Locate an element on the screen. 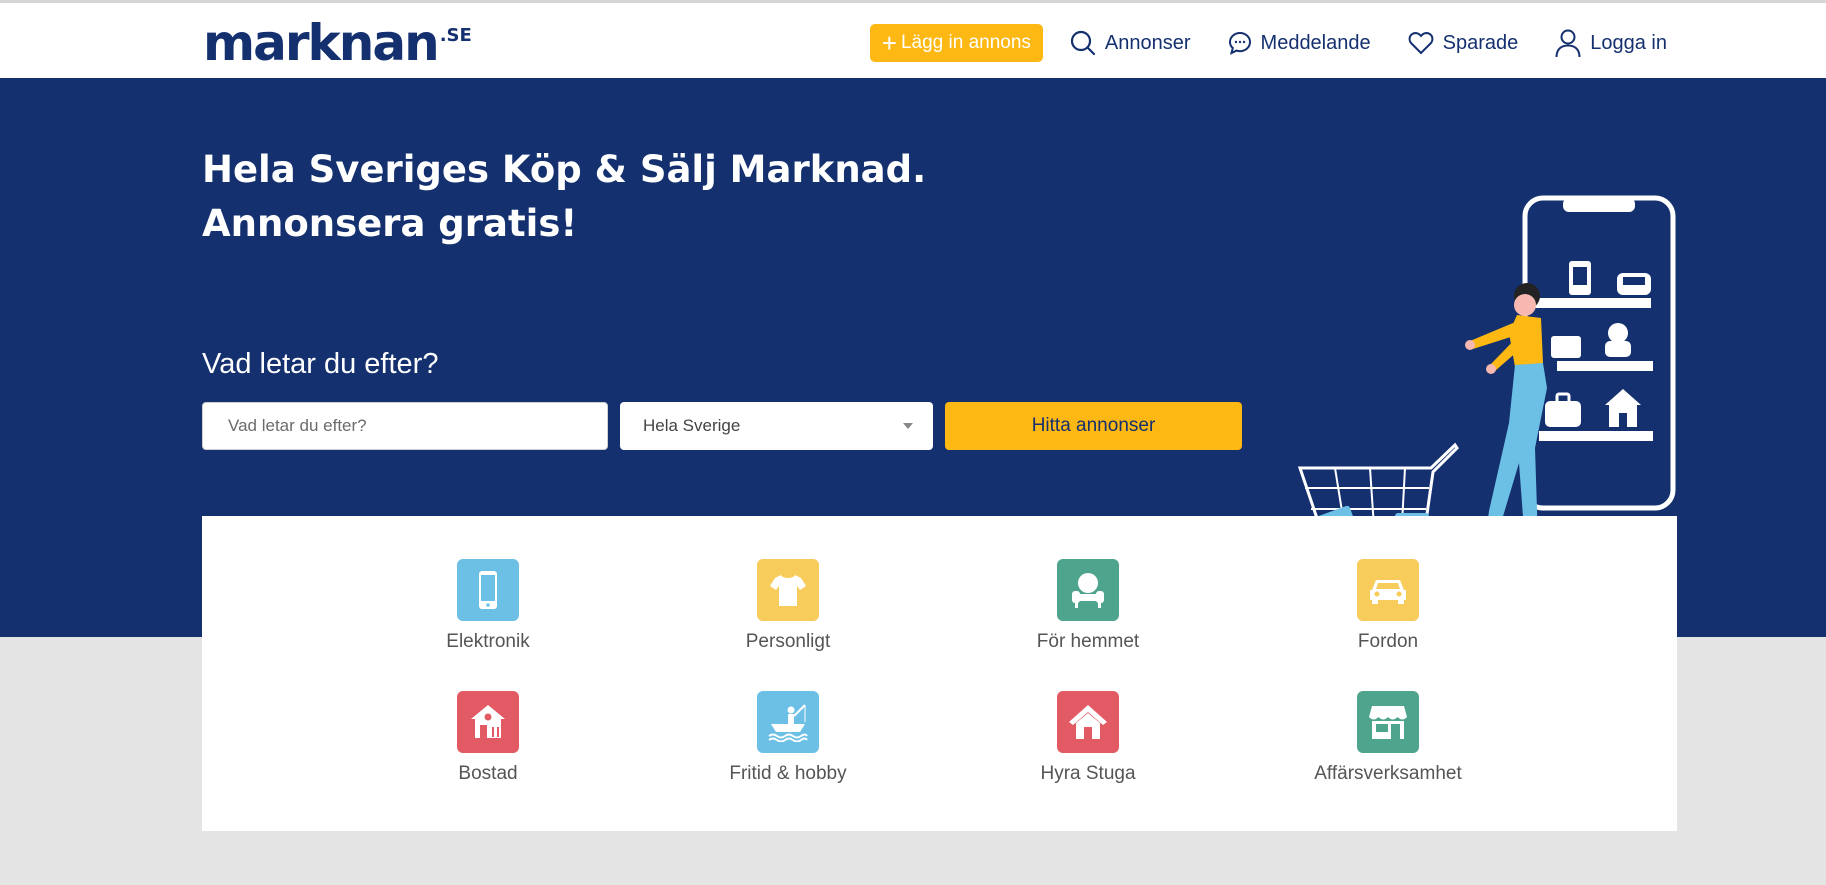 The width and height of the screenshot is (1826, 885). category-for-hemmet: För hemmet is located at coordinates (1088, 606).